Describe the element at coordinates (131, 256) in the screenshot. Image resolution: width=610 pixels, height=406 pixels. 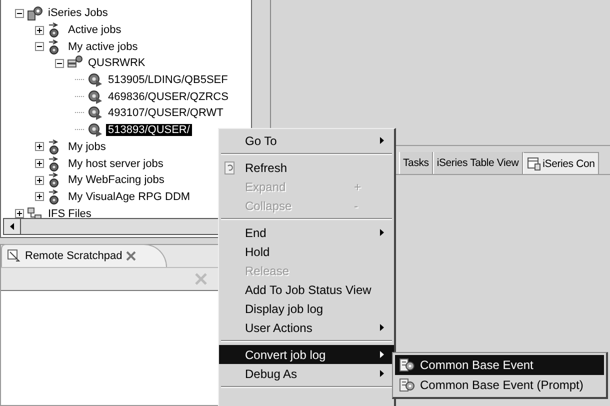
I see `close-icon` at that location.